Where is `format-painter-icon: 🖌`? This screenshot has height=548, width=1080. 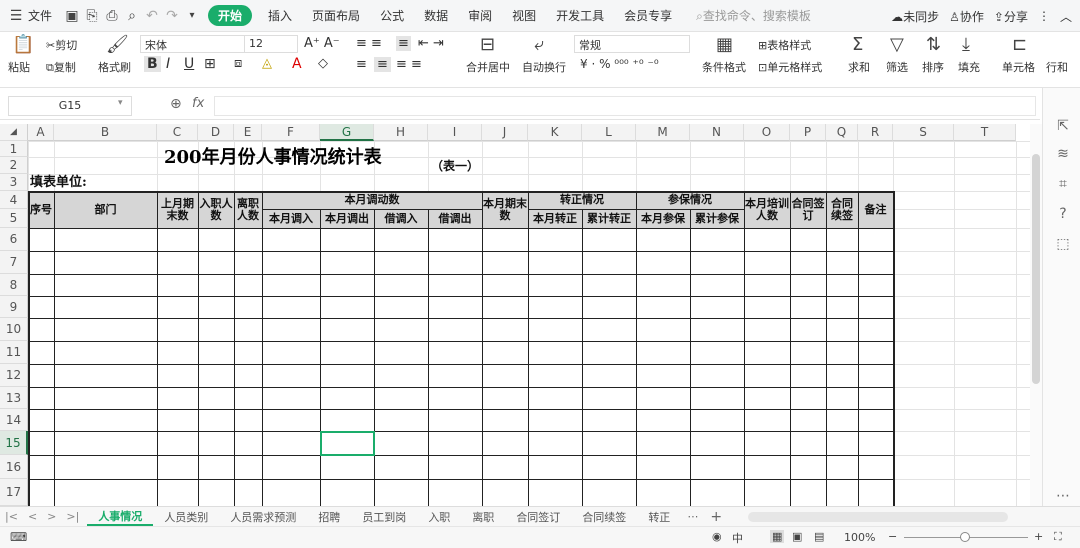 format-painter-icon: 🖌 is located at coordinates (117, 44).